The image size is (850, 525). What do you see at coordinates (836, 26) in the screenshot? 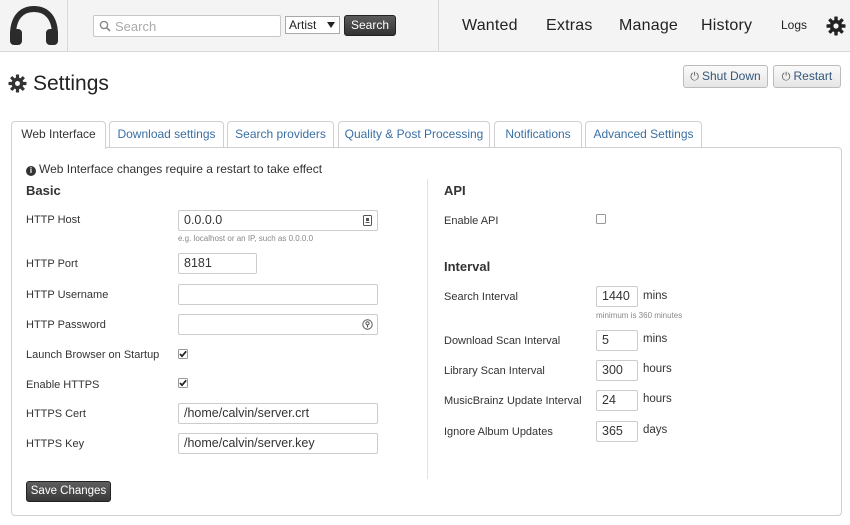
I see `gear-icon` at bounding box center [836, 26].